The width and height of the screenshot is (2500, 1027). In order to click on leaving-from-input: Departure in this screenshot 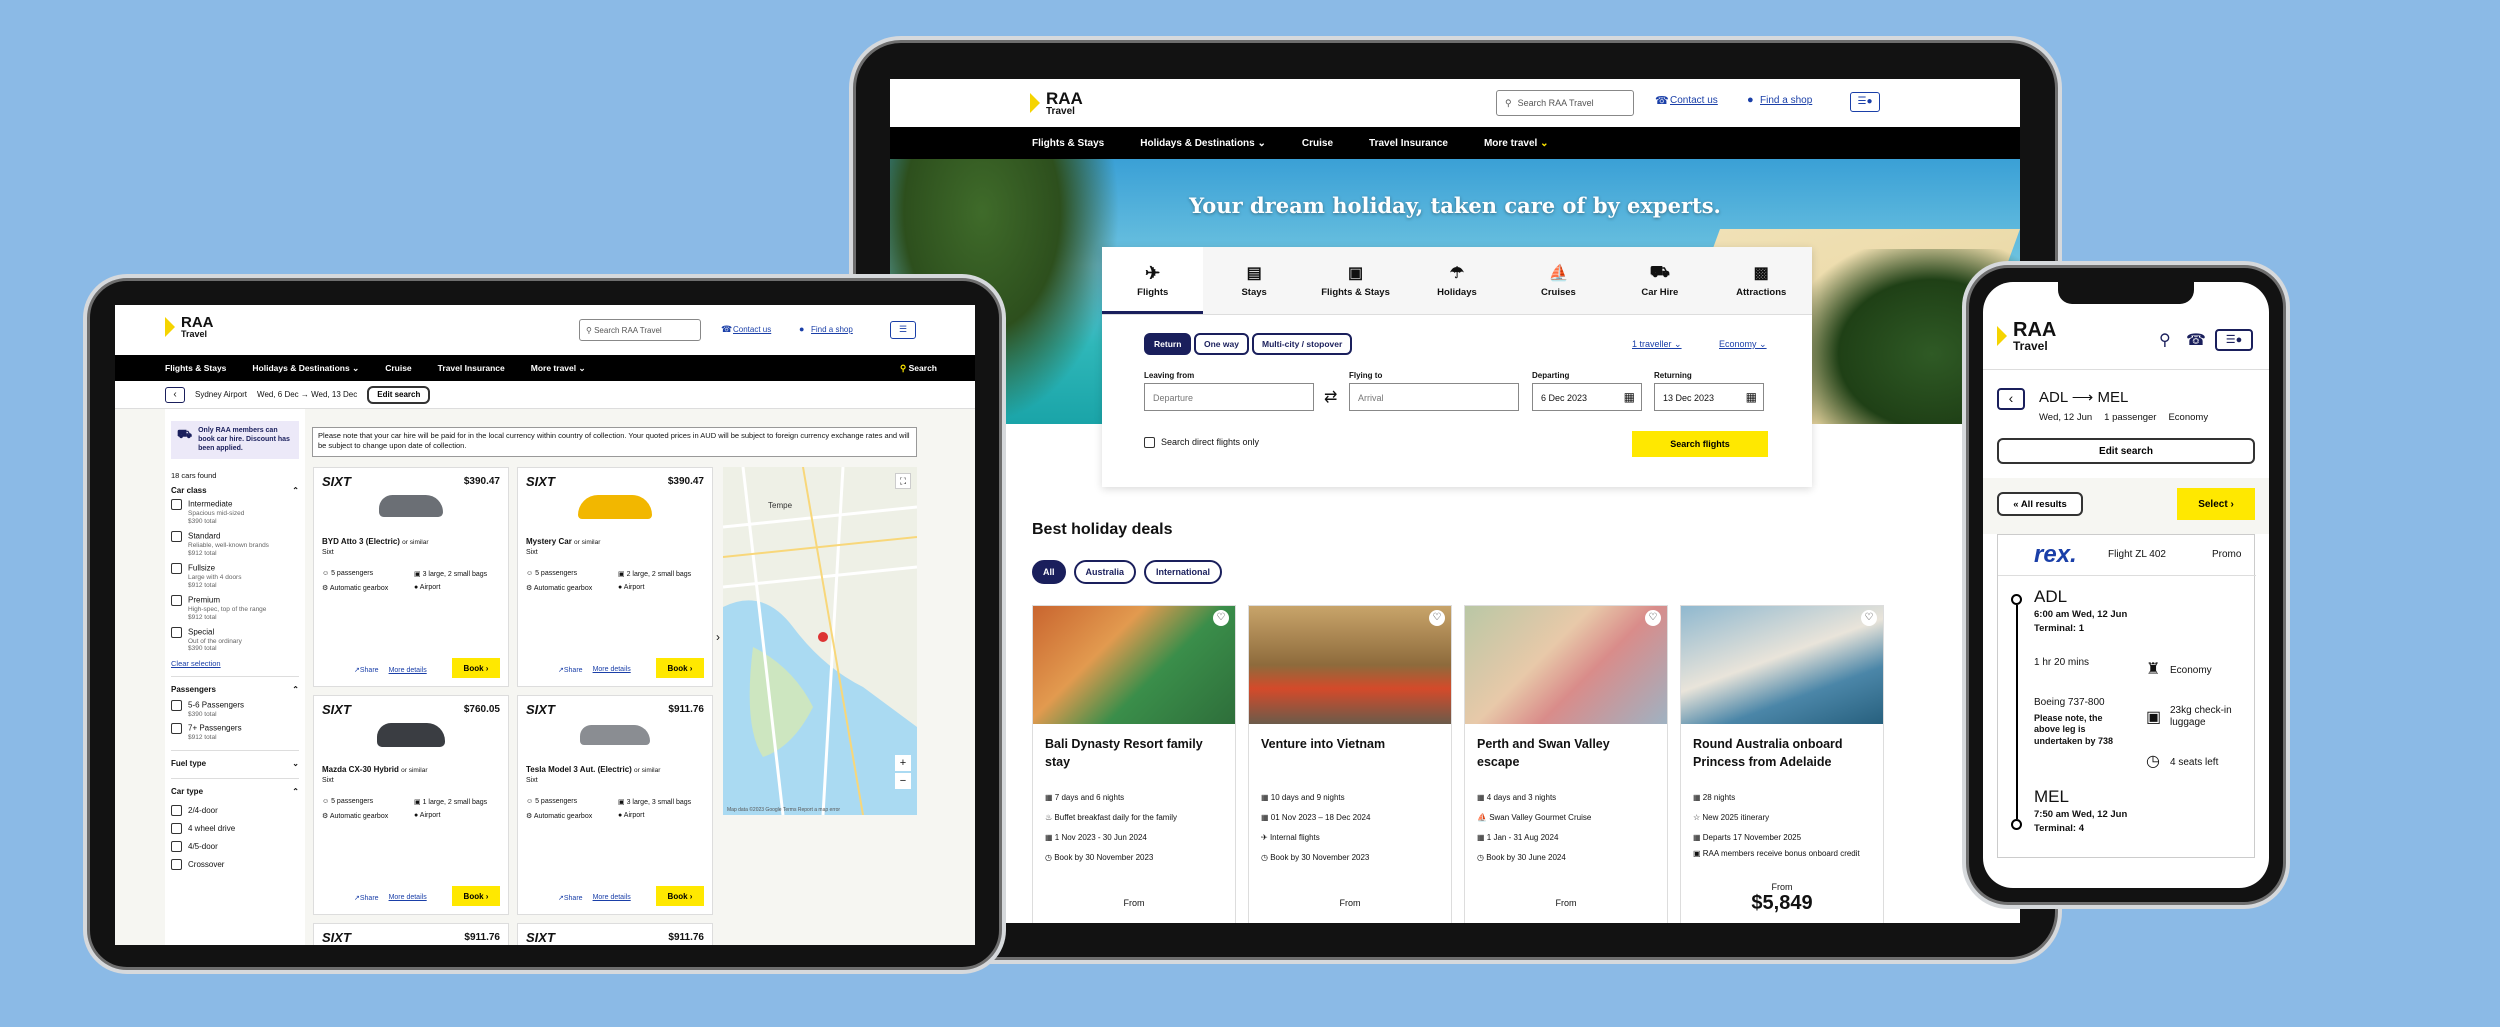, I will do `click(1229, 397)`.